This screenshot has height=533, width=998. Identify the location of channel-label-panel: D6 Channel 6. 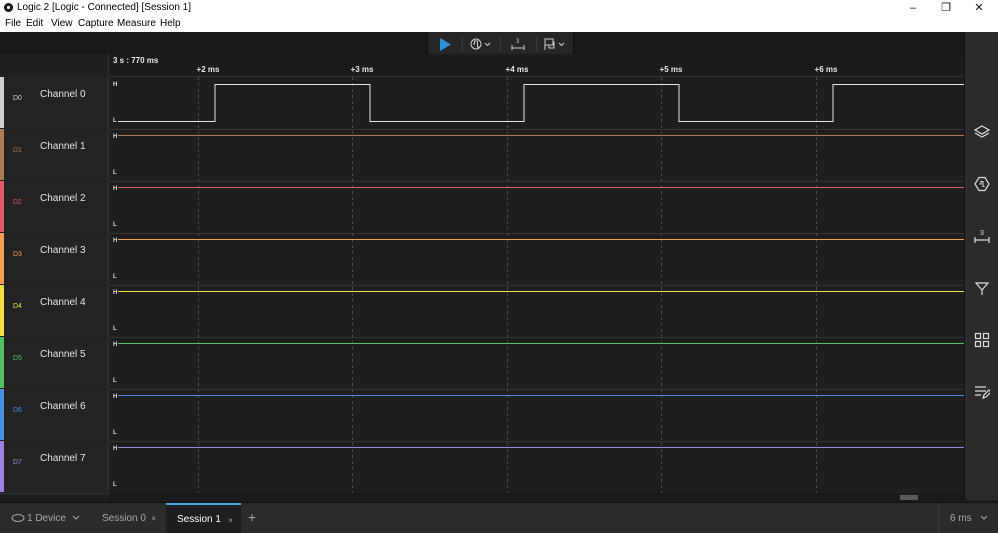
(54, 414).